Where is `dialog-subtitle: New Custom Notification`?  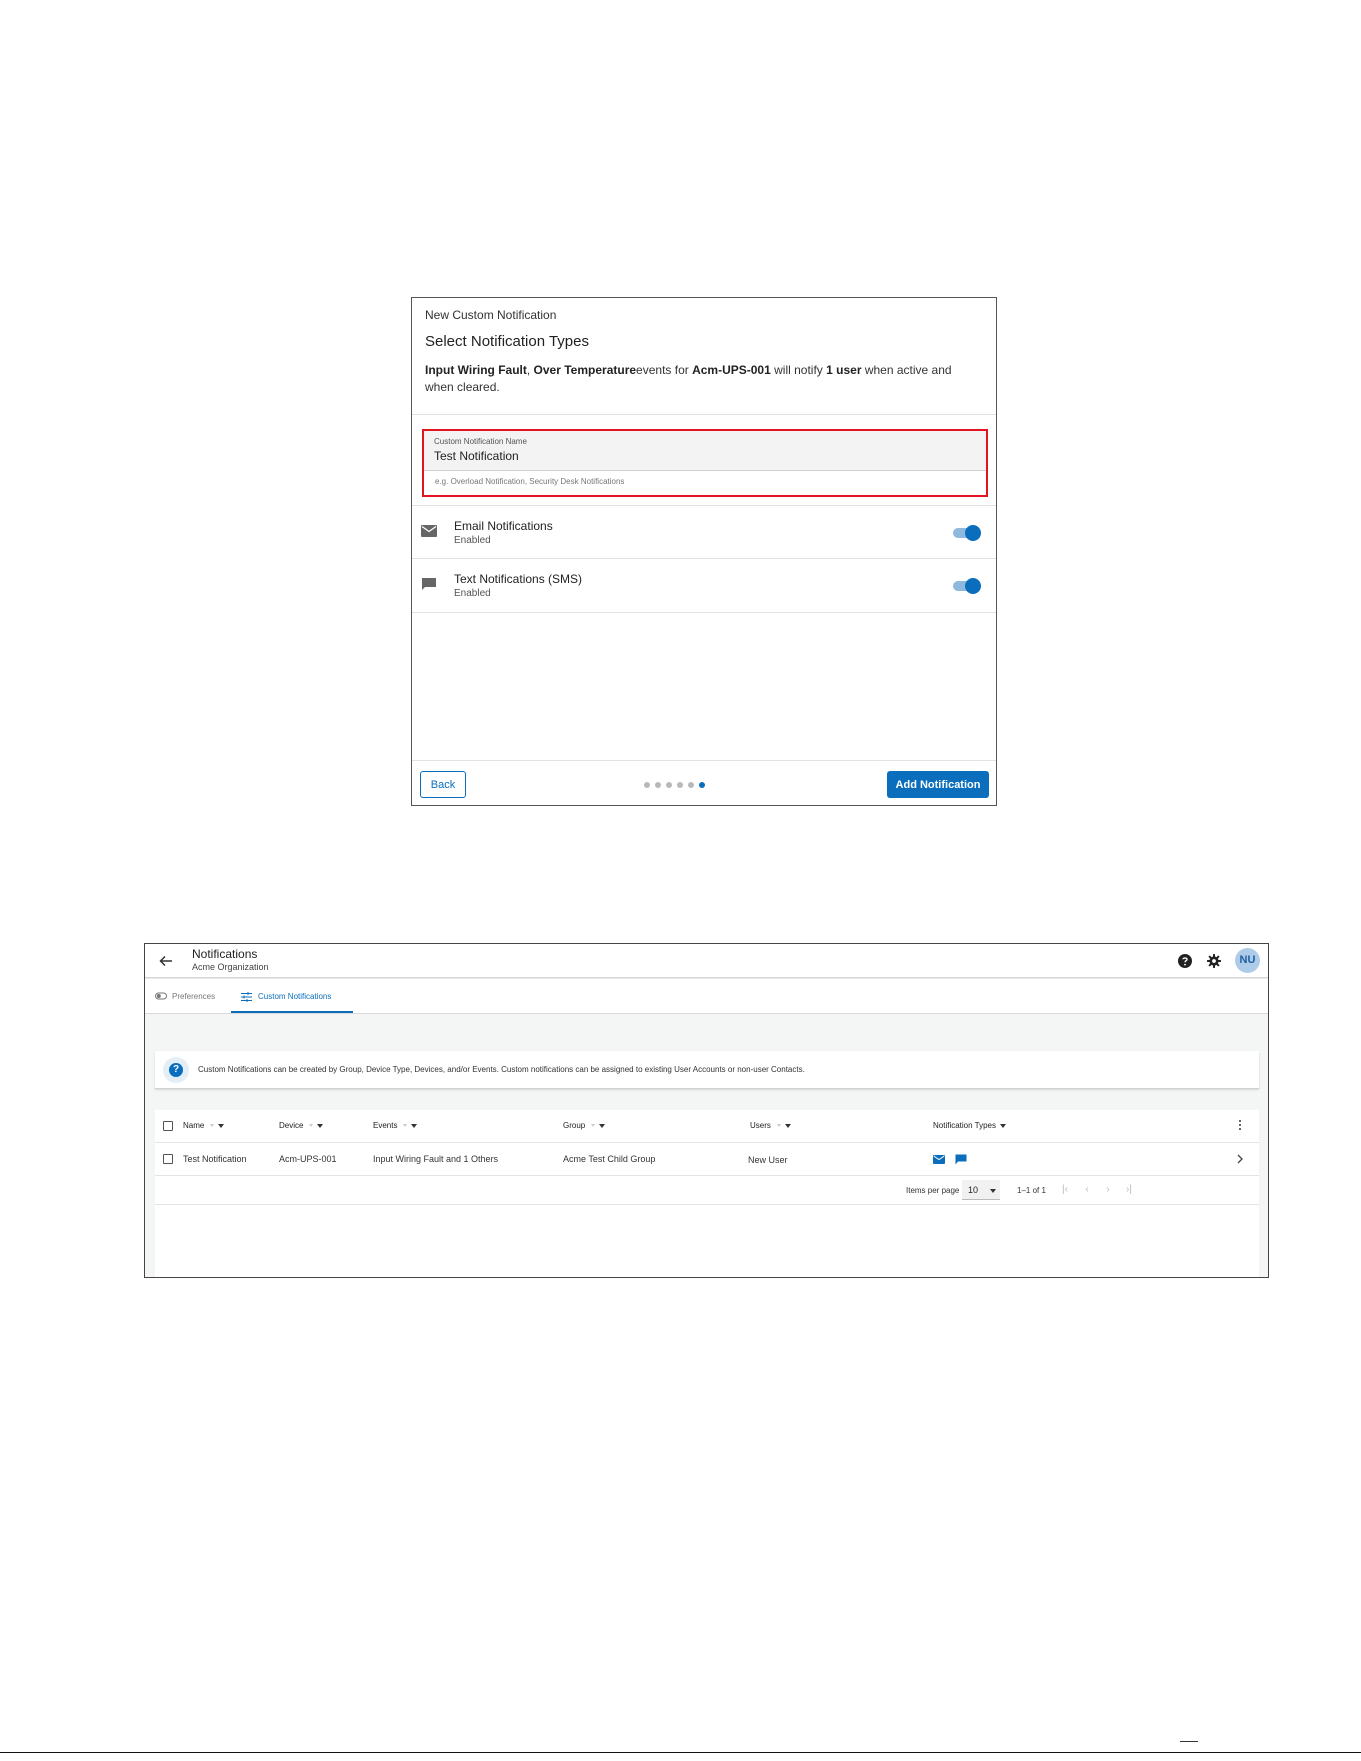 dialog-subtitle: New Custom Notification is located at coordinates (491, 315).